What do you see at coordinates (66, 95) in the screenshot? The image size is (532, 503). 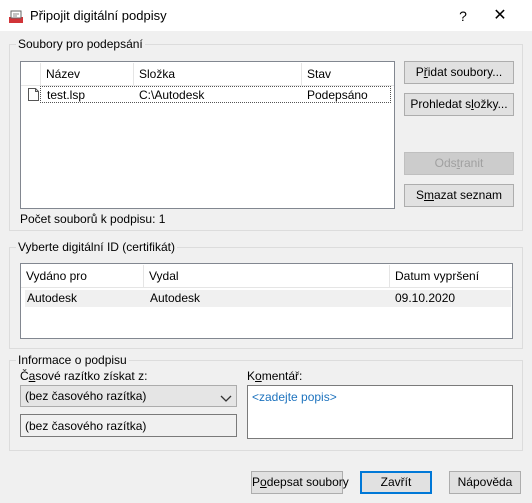 I see `file-name: test.lsp` at bounding box center [66, 95].